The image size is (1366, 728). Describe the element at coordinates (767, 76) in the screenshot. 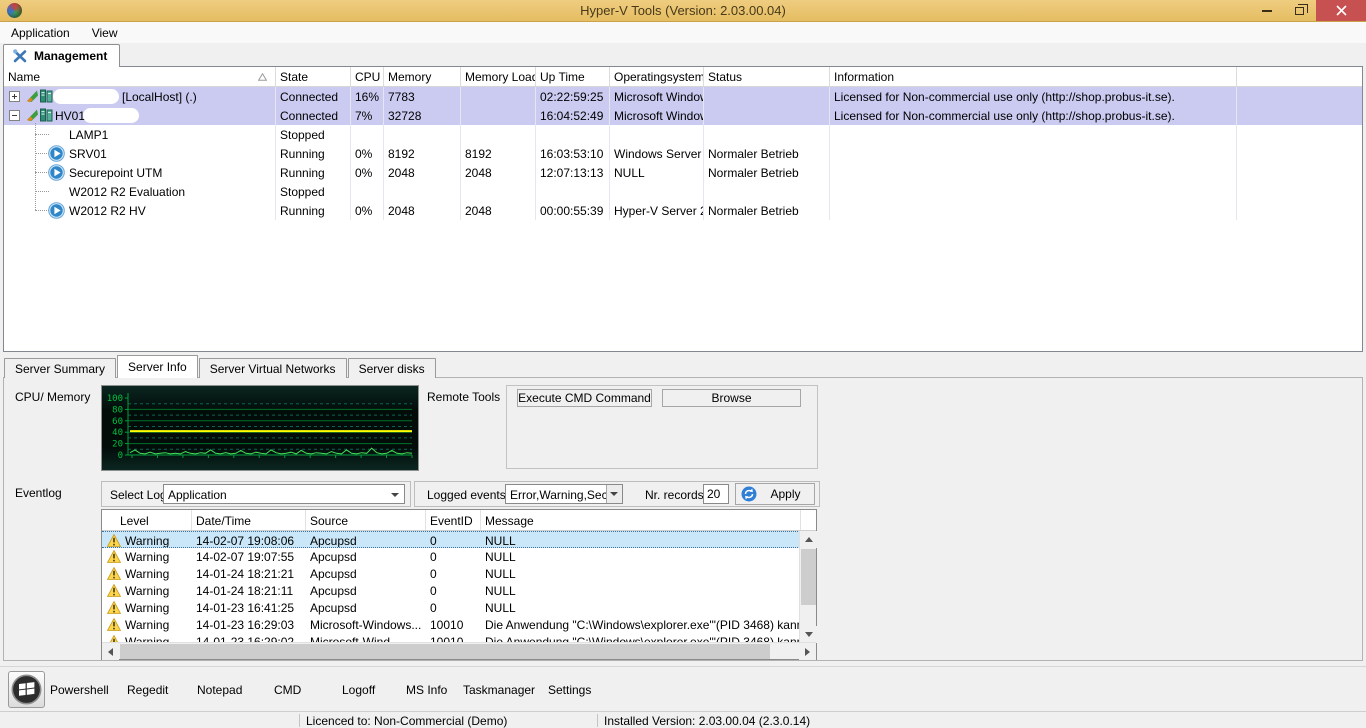

I see `column-header-status: Status` at that location.